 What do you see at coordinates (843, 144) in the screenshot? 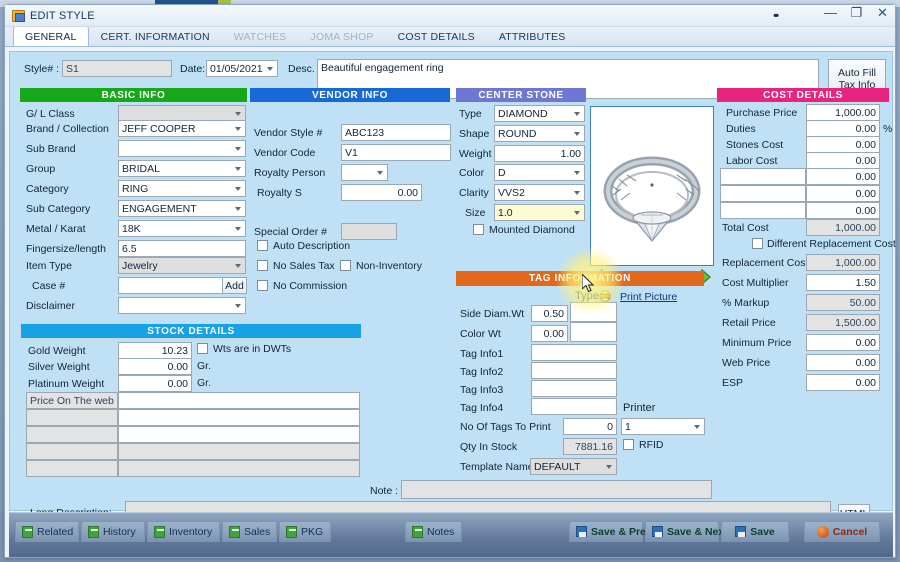
I see `stones-cost-input: 0.00` at bounding box center [843, 144].